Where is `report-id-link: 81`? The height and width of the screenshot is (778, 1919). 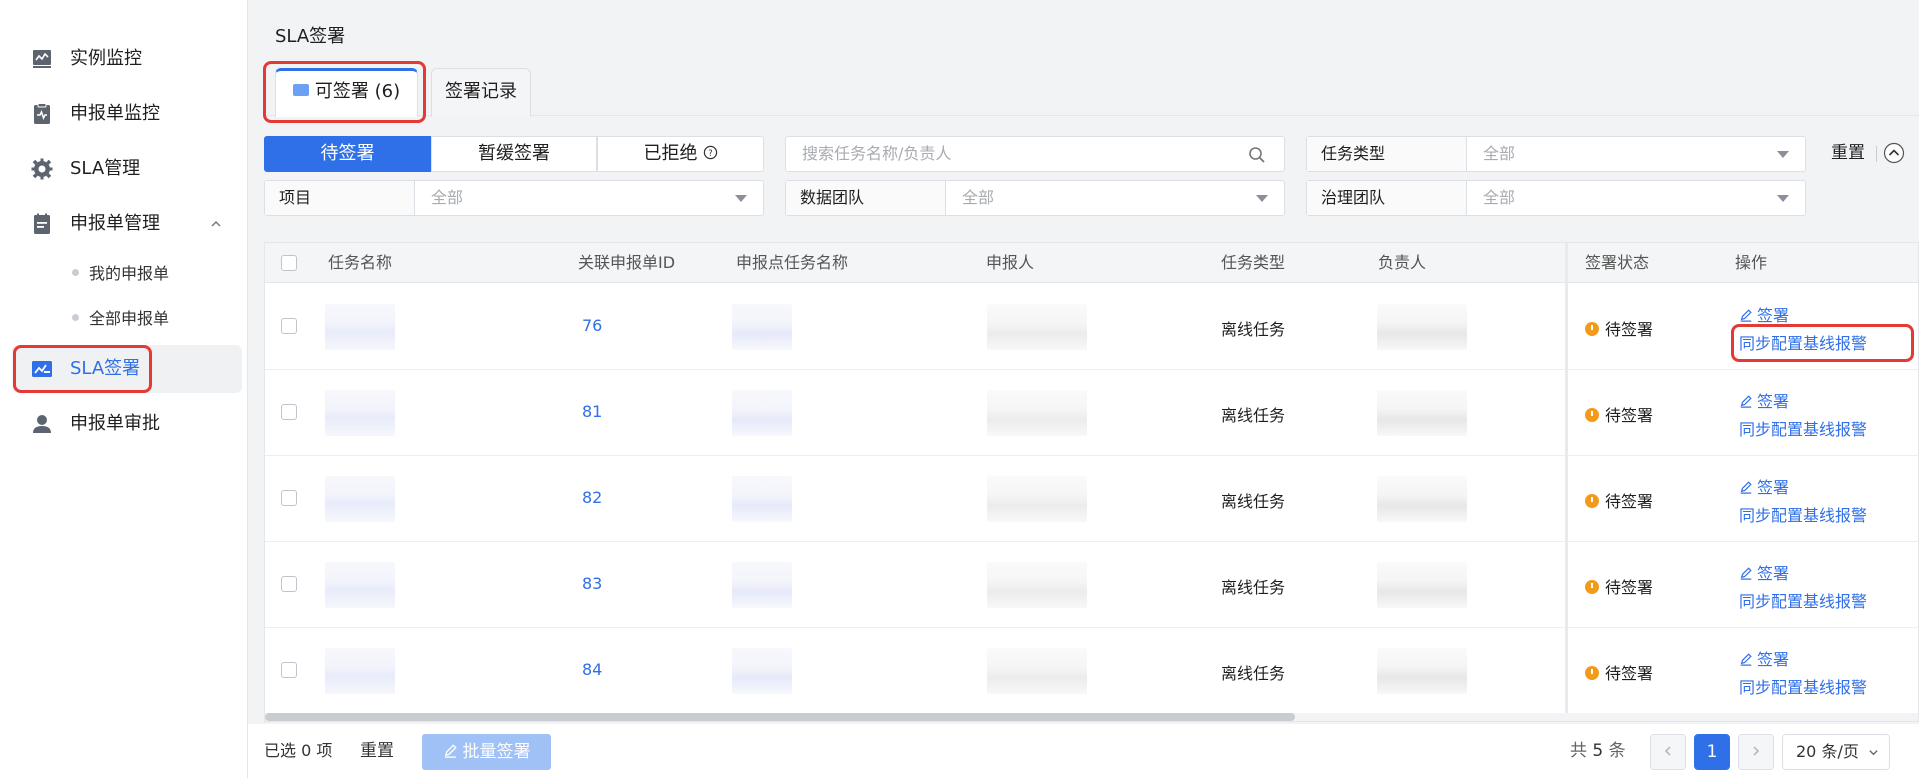
report-id-link: 81 is located at coordinates (592, 411).